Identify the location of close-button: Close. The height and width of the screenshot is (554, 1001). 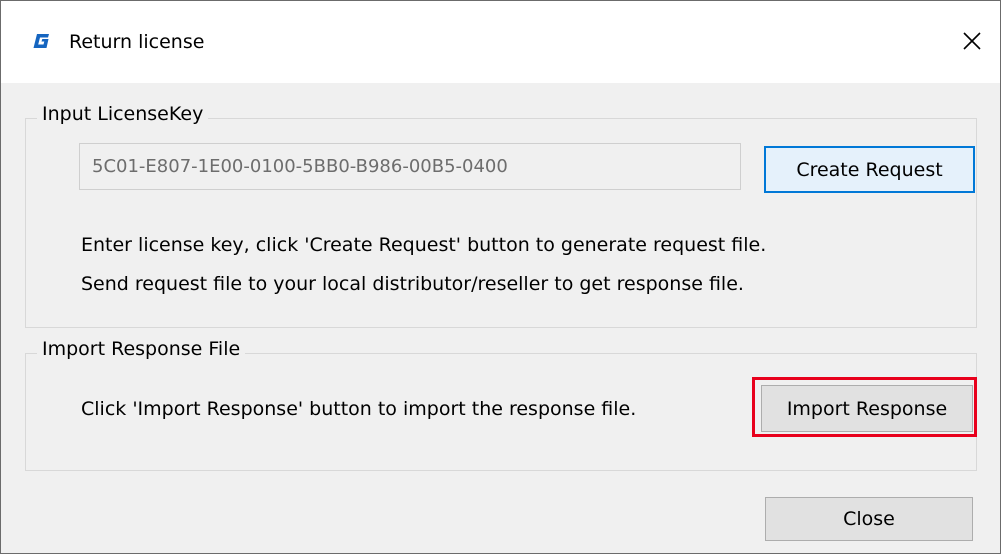
(869, 519).